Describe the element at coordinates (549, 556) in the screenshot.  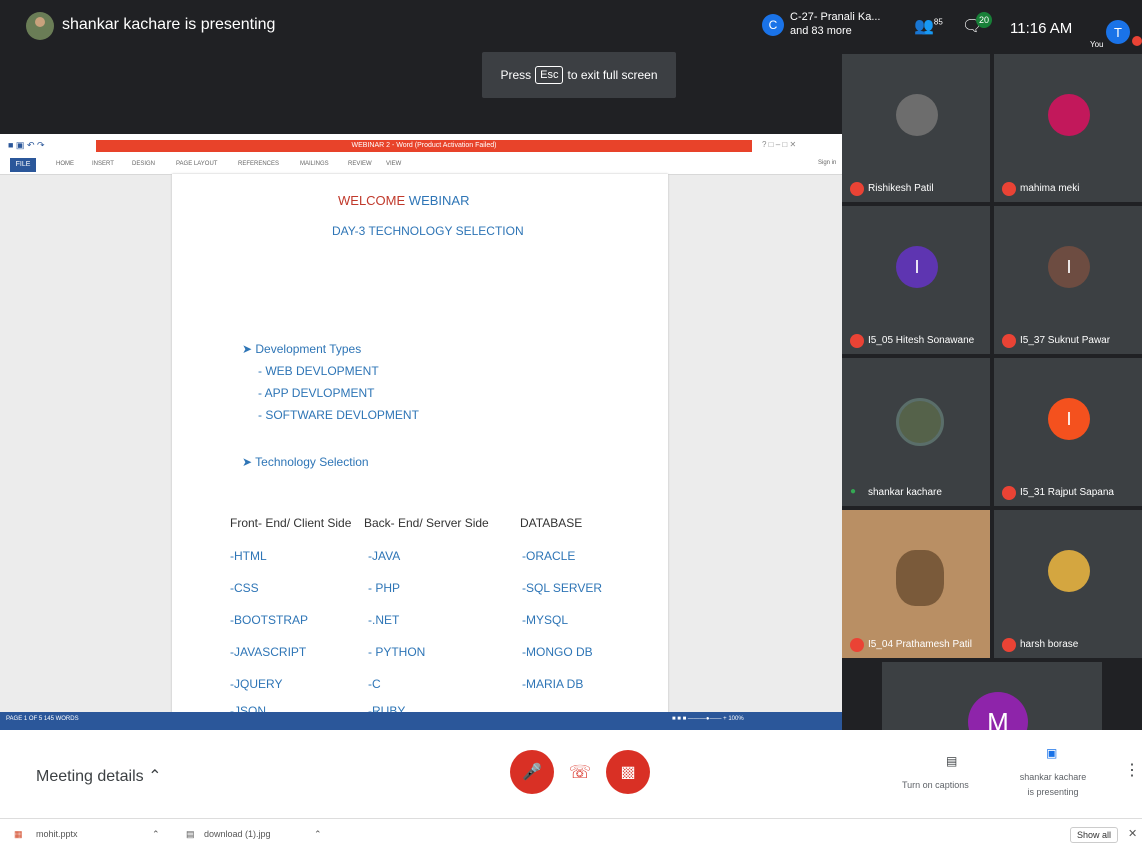
I see `doc-db-item: -ORACLE` at that location.